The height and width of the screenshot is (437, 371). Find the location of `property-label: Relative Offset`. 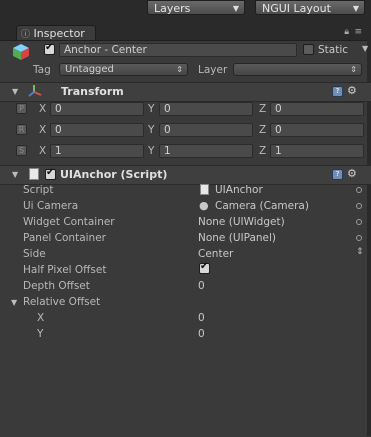

property-label: Relative Offset is located at coordinates (62, 302).